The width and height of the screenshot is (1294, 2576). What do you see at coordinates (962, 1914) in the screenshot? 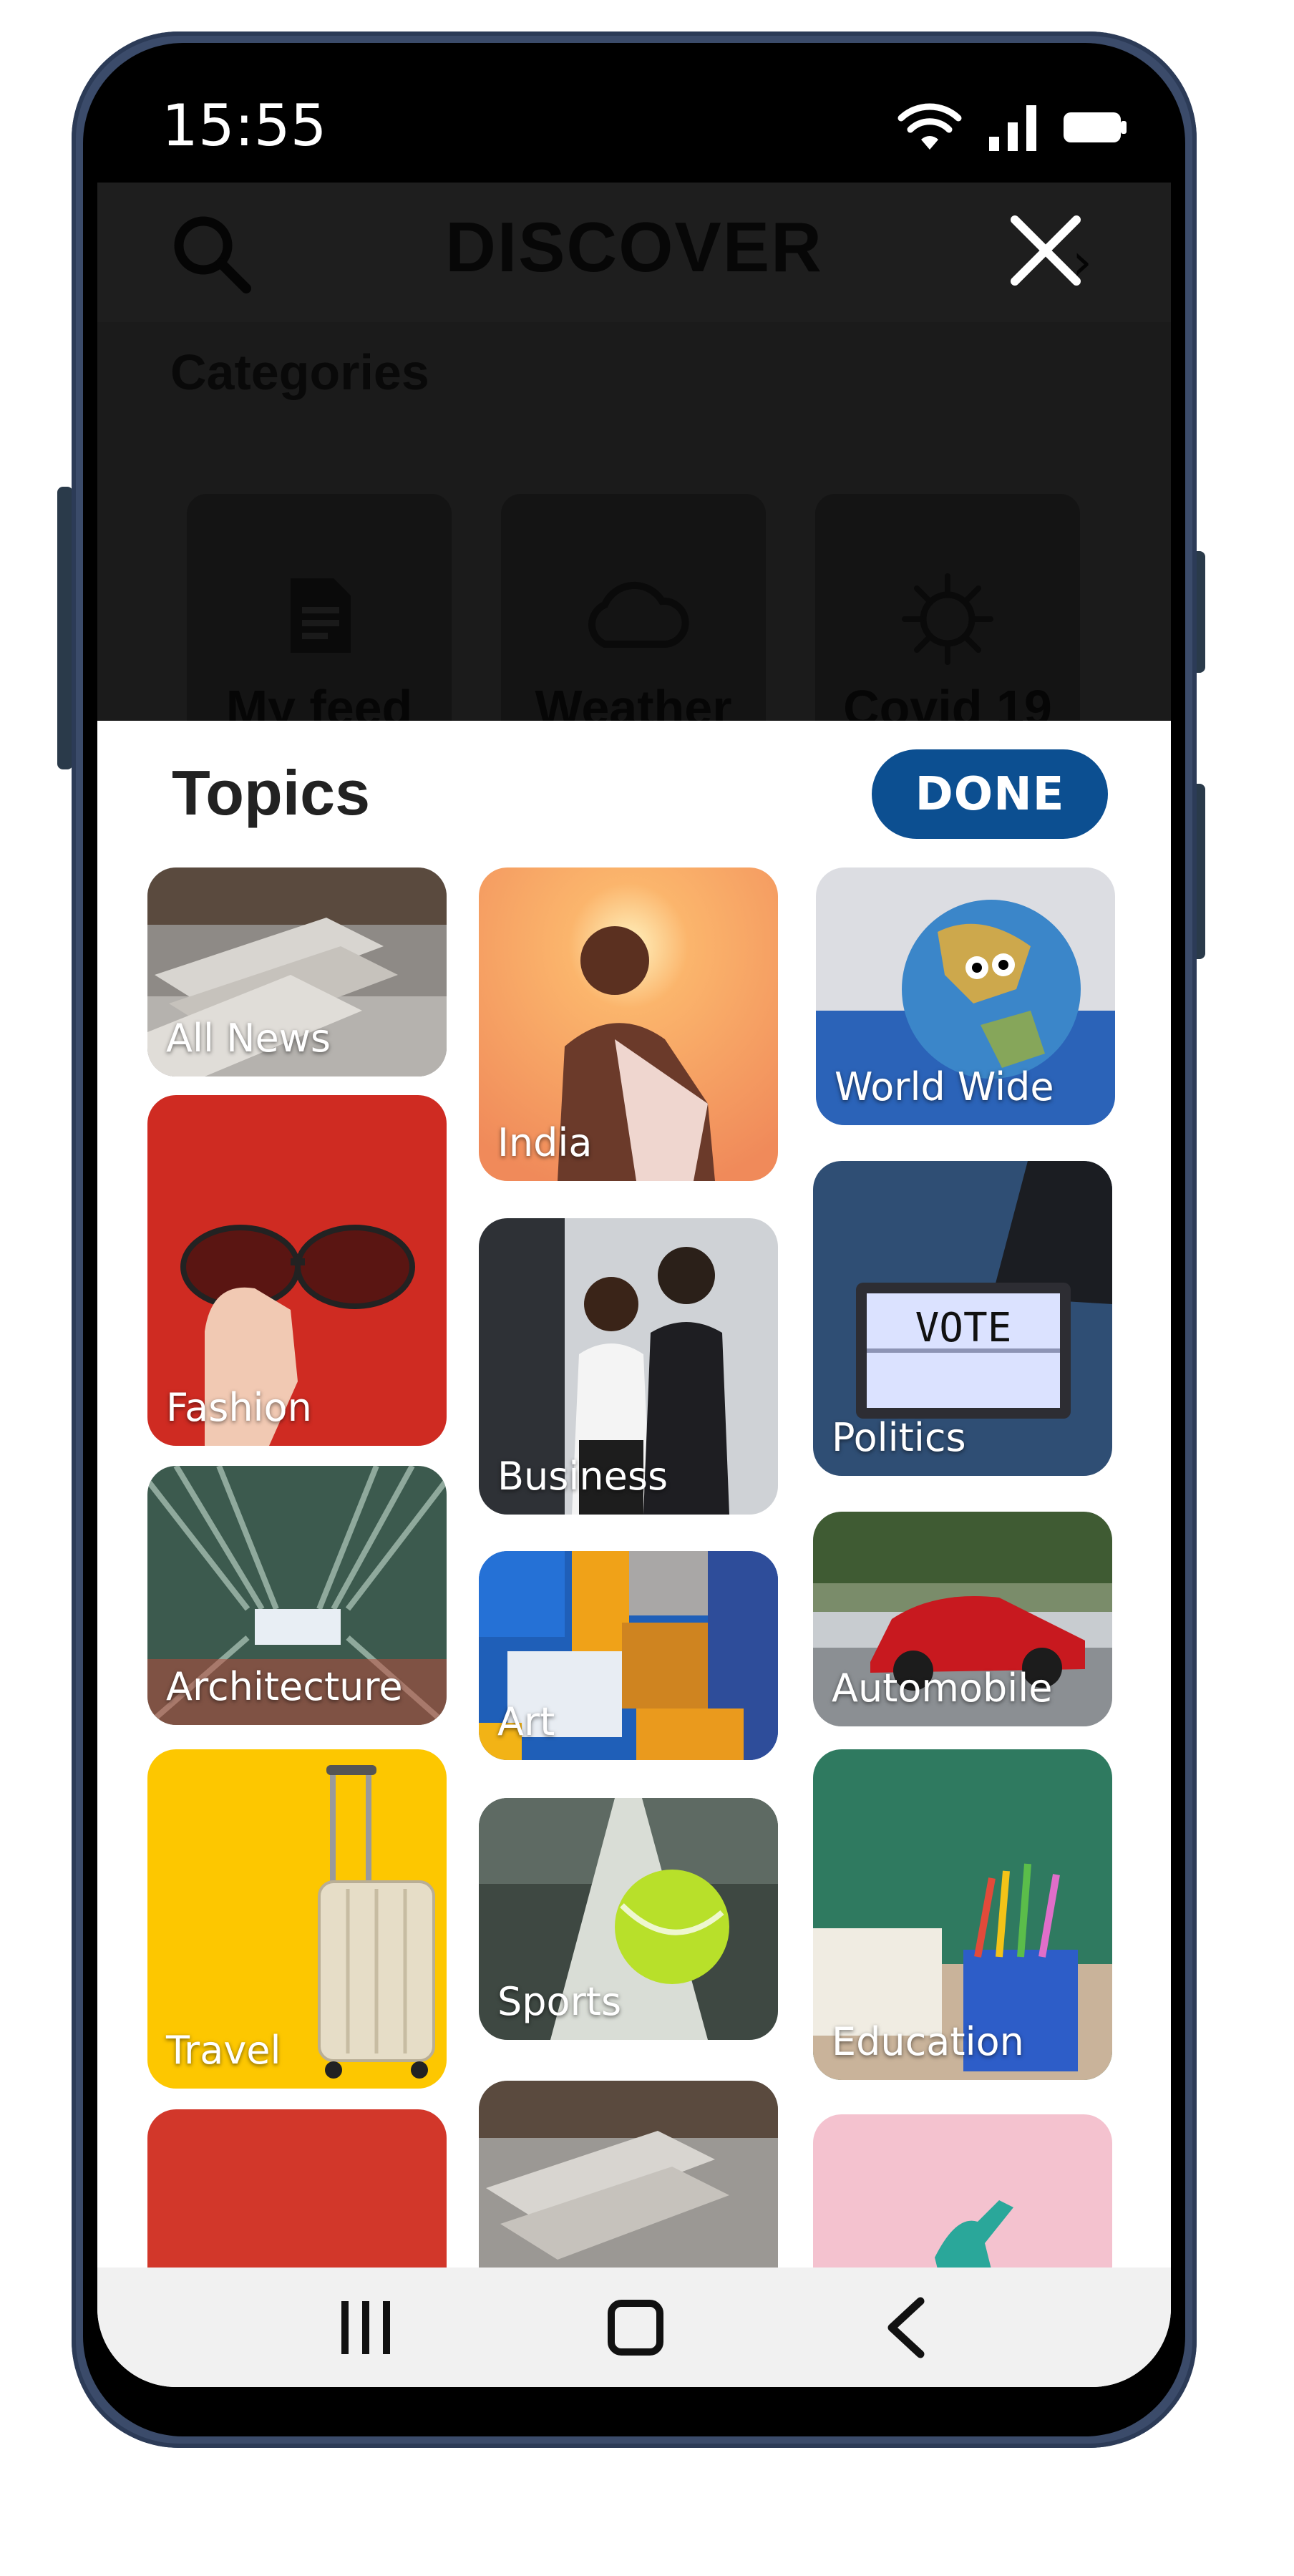
I see `topic-tile-education: Education` at bounding box center [962, 1914].